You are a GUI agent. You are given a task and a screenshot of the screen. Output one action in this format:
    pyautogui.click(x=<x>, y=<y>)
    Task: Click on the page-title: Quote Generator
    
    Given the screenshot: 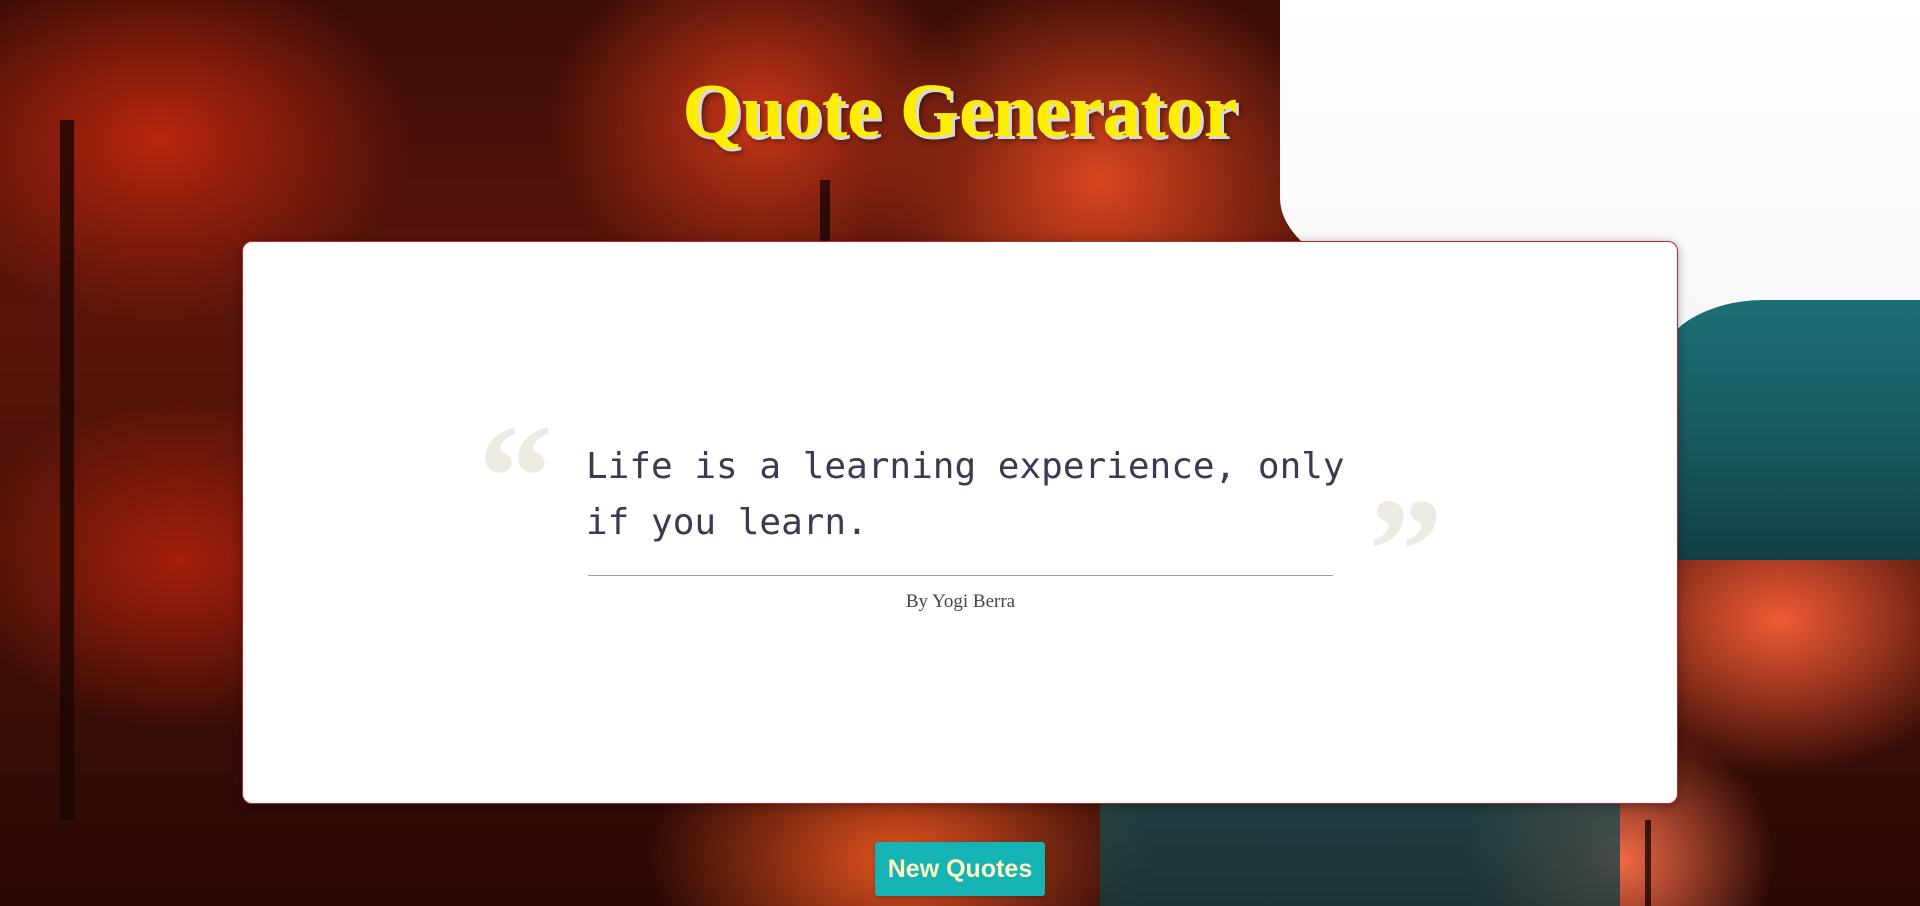 What is the action you would take?
    pyautogui.click(x=960, y=111)
    